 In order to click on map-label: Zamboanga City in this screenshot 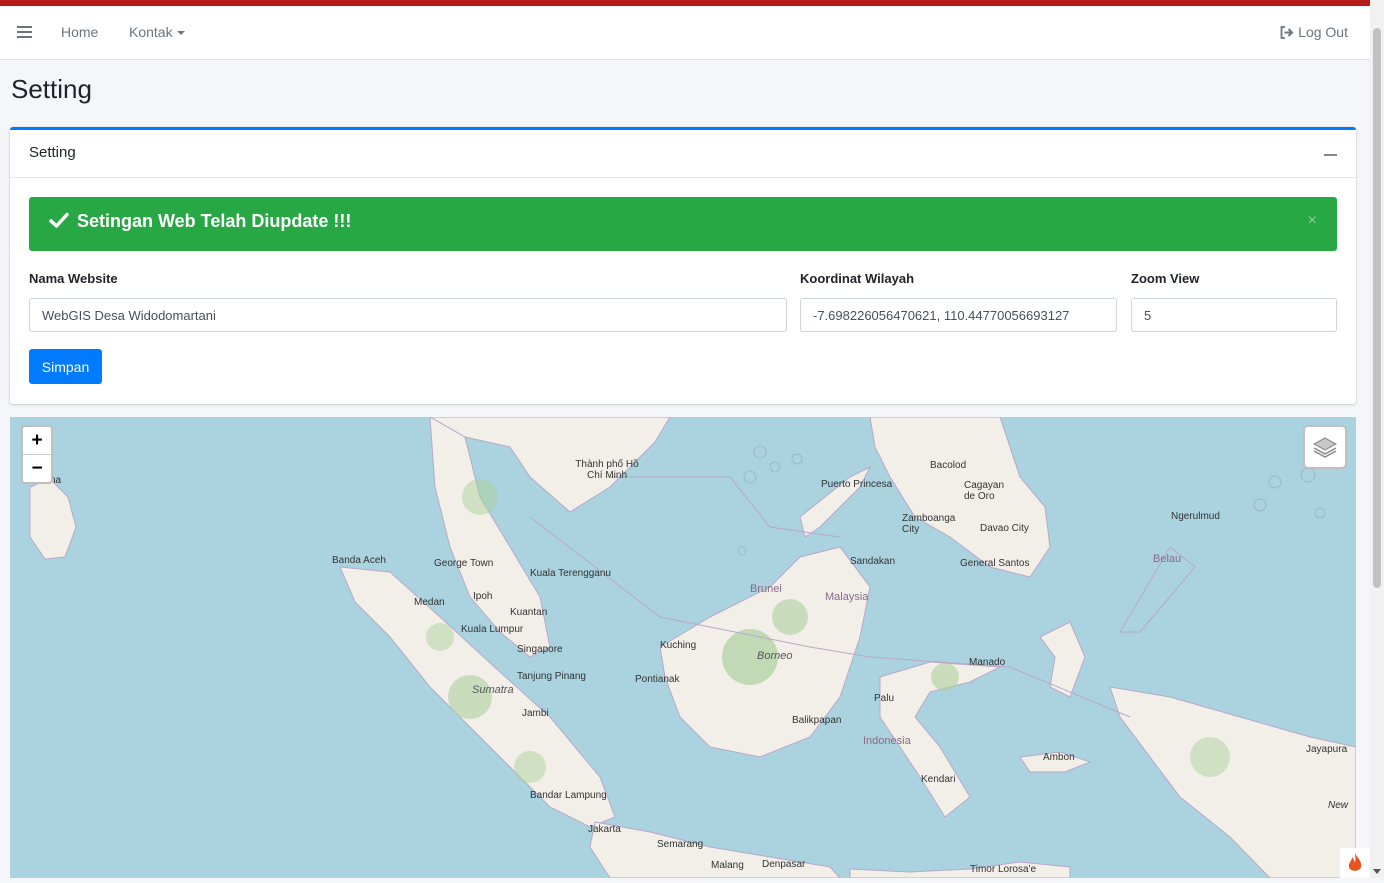, I will do `click(929, 524)`.